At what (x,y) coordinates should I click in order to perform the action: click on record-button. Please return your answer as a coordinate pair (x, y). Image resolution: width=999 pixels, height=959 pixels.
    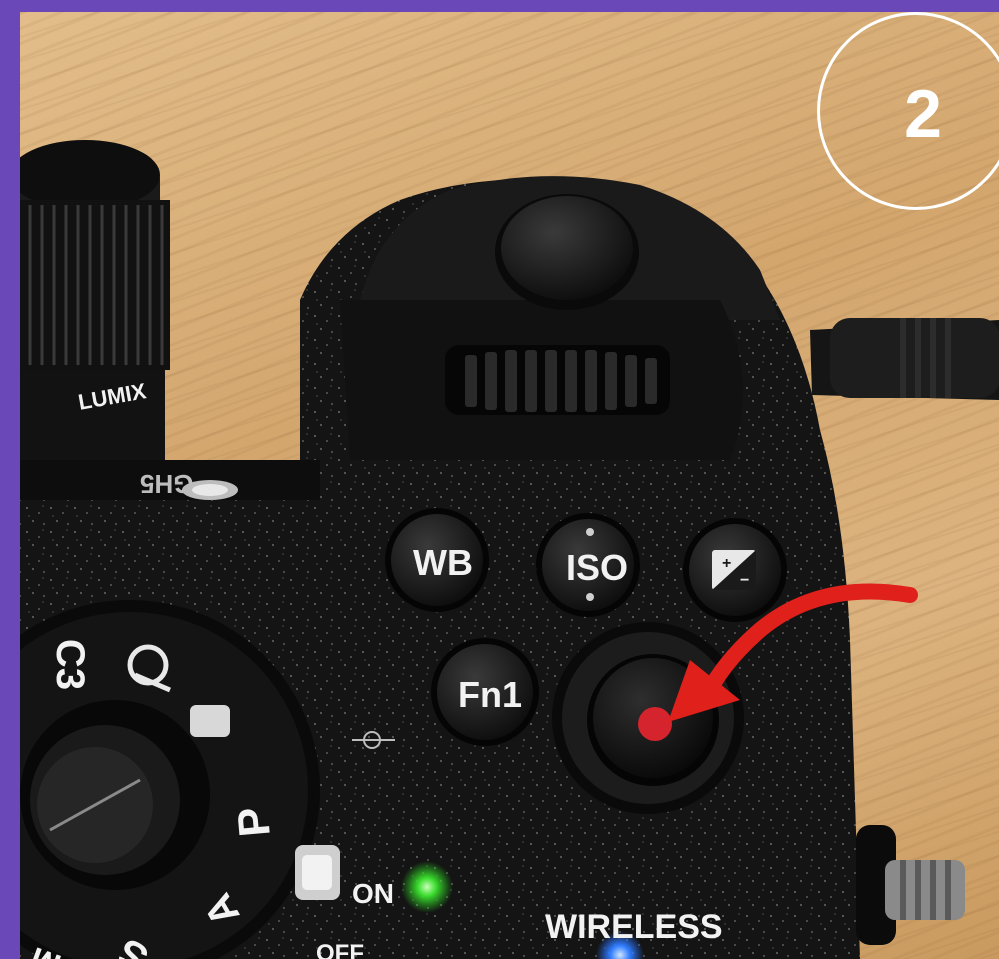
    Looking at the image, I should click on (648, 718).